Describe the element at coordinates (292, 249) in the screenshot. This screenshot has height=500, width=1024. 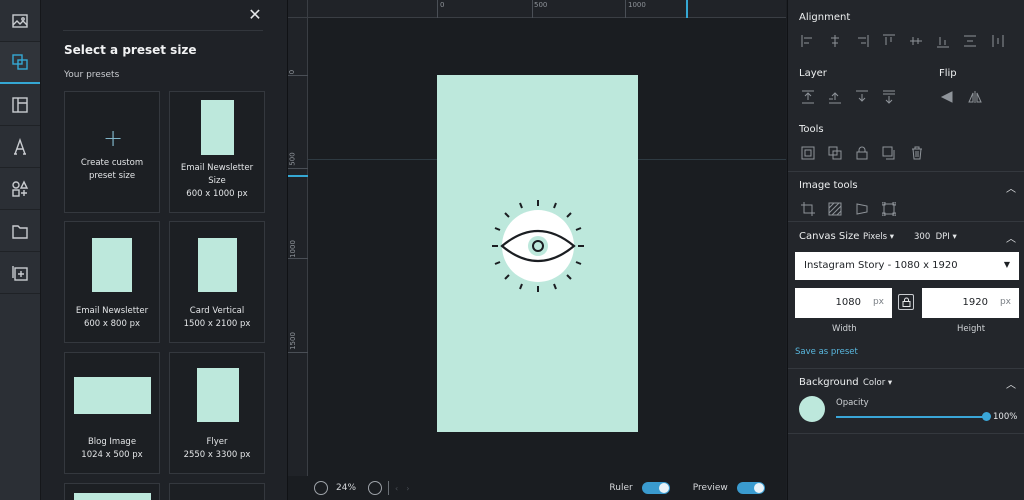
I see `ruler-label: 1000` at that location.